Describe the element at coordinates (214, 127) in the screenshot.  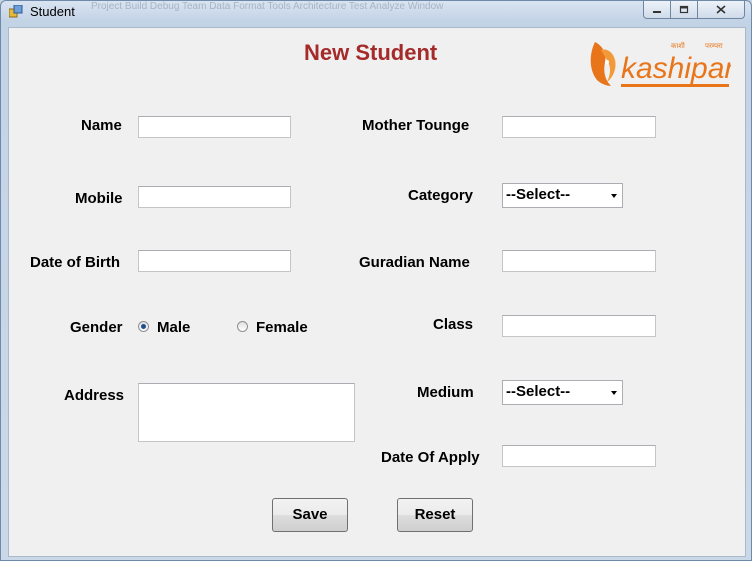
I see `name-input` at that location.